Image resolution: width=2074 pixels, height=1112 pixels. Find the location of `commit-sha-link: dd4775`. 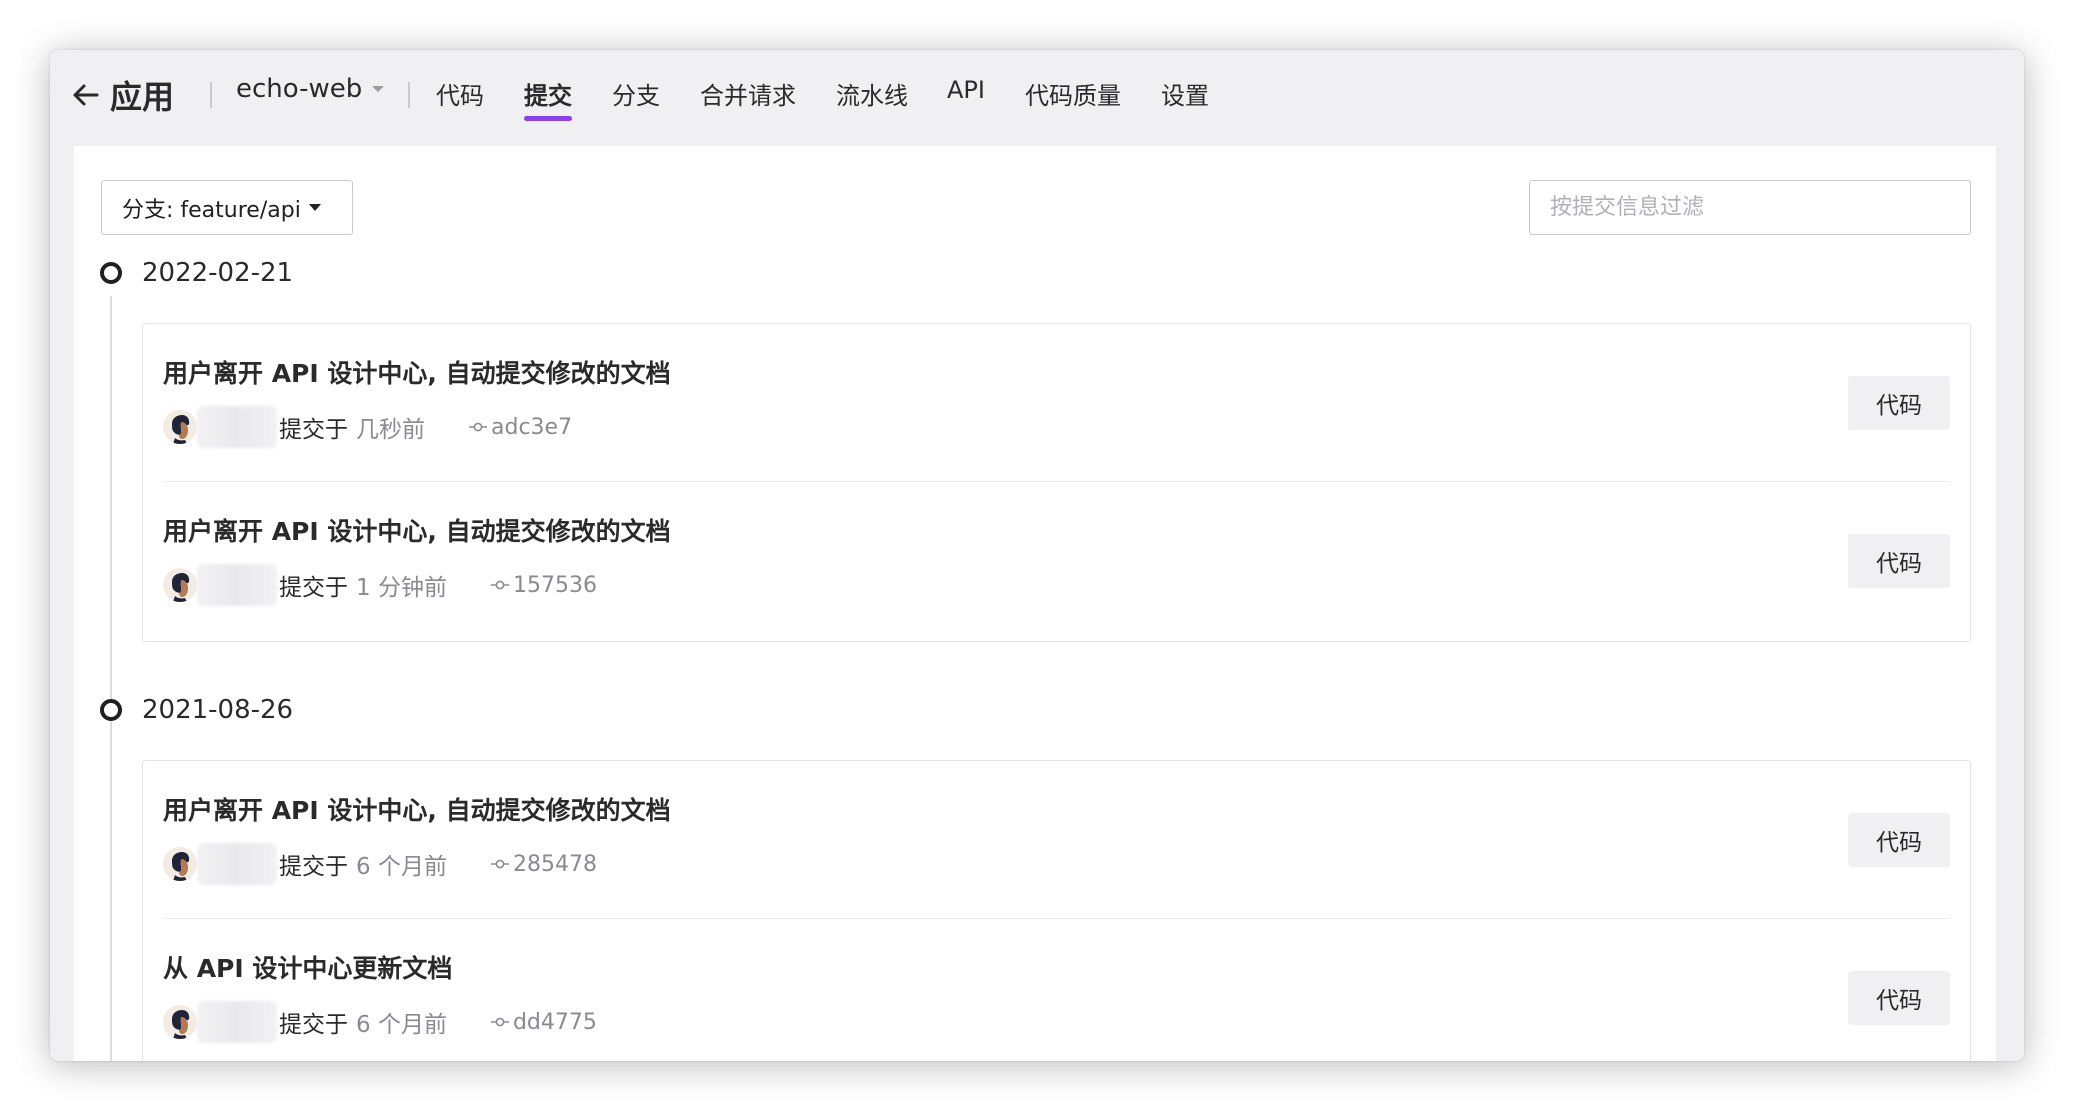

commit-sha-link: dd4775 is located at coordinates (543, 1022).